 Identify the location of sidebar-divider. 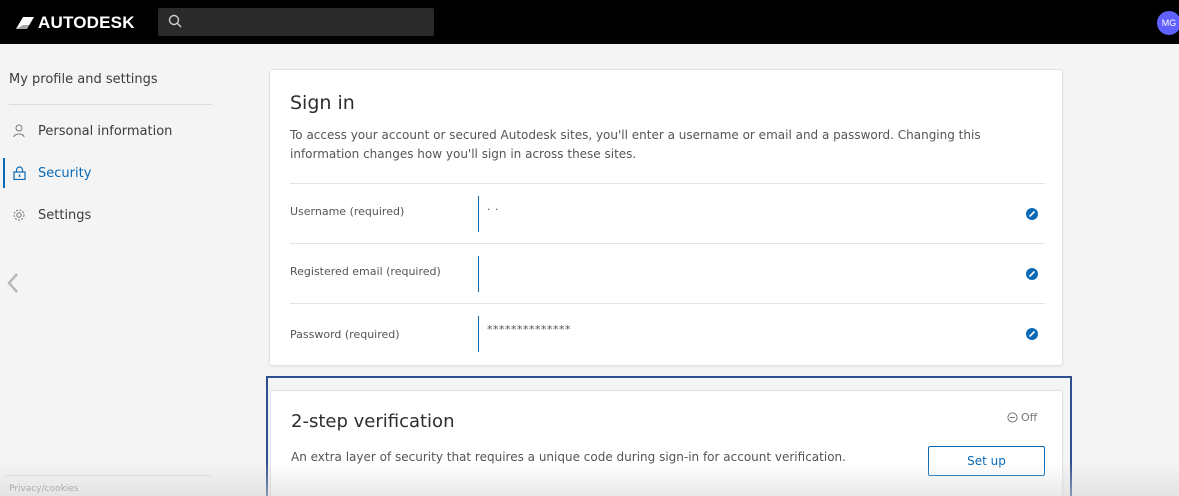
(110, 104).